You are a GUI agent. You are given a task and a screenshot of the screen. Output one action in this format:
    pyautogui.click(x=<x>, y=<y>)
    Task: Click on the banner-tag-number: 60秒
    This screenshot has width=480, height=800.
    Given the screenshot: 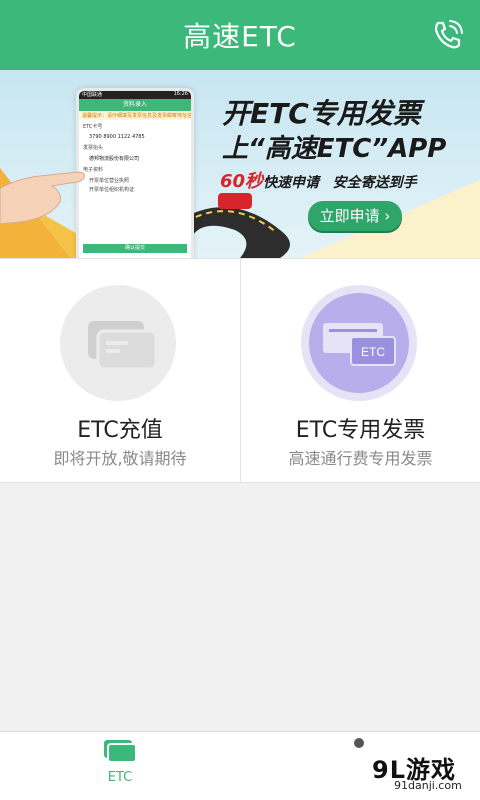 What is the action you would take?
    pyautogui.click(x=242, y=181)
    